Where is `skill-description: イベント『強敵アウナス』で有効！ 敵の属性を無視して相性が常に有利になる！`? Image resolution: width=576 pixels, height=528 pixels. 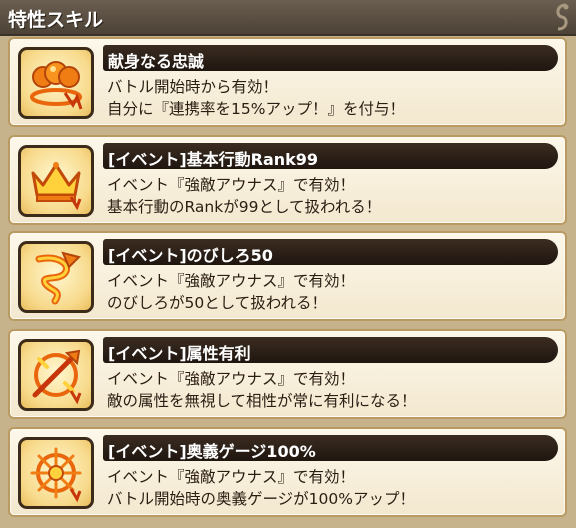 skill-description: イベント『強敵アウナス』で有効！ 敵の属性を無視して相性が常に有利になる！ is located at coordinates (262, 390).